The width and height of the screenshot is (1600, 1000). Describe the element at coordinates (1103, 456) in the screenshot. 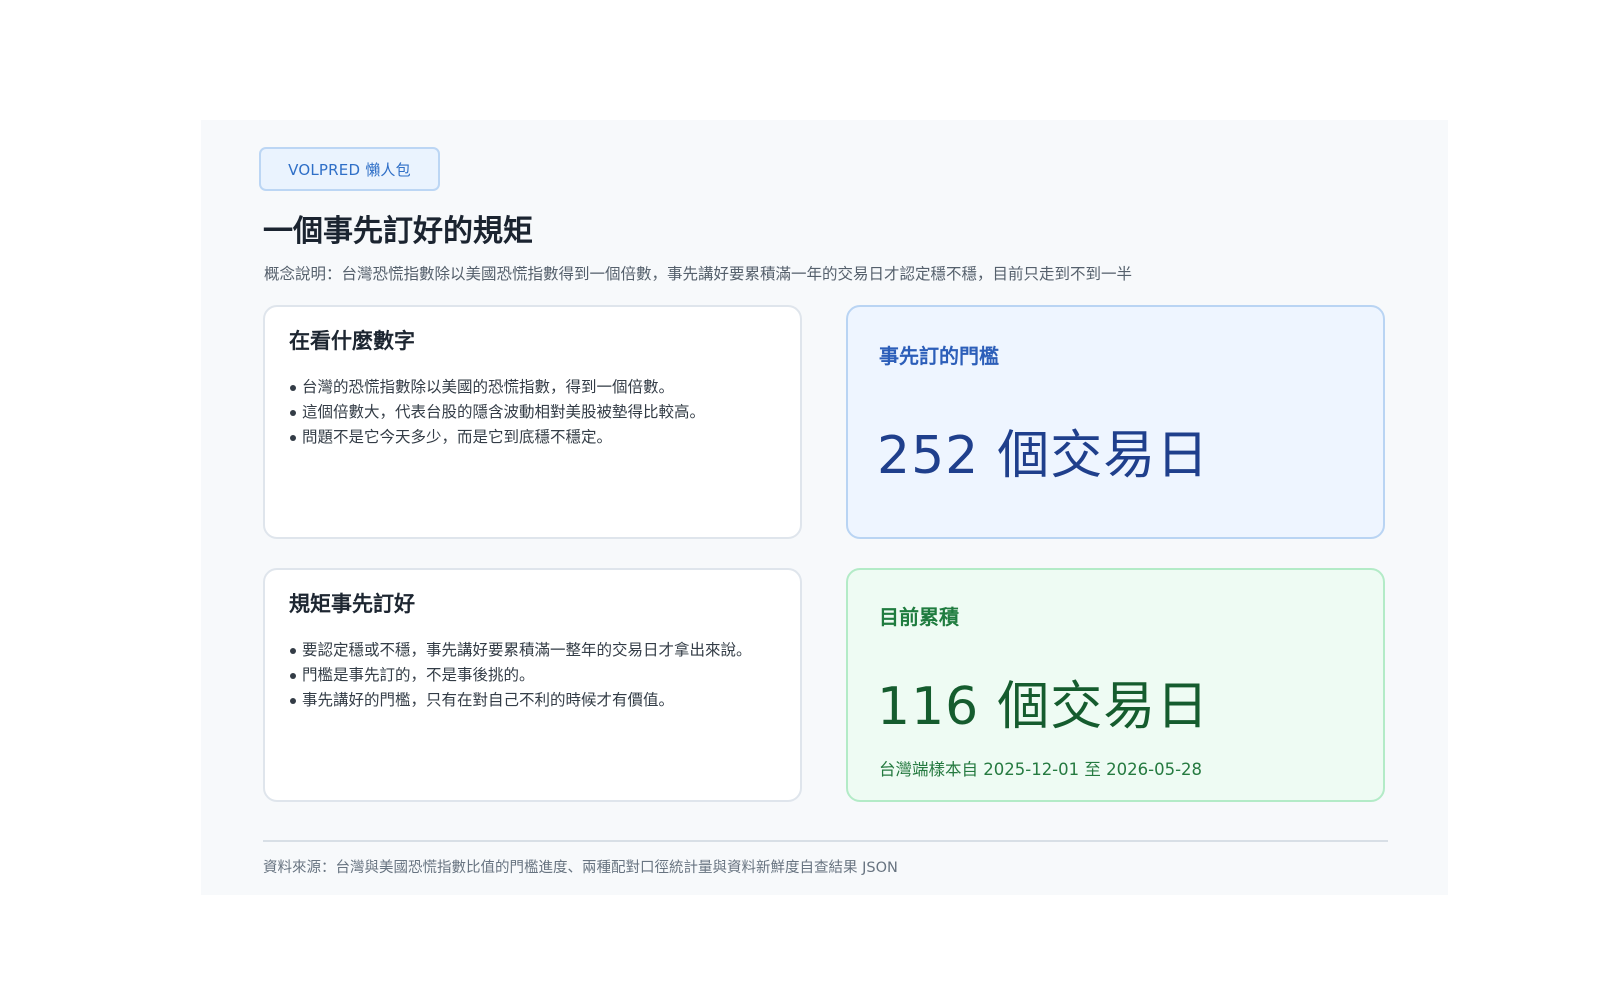

I see `threshold-unit: 個交易日` at that location.